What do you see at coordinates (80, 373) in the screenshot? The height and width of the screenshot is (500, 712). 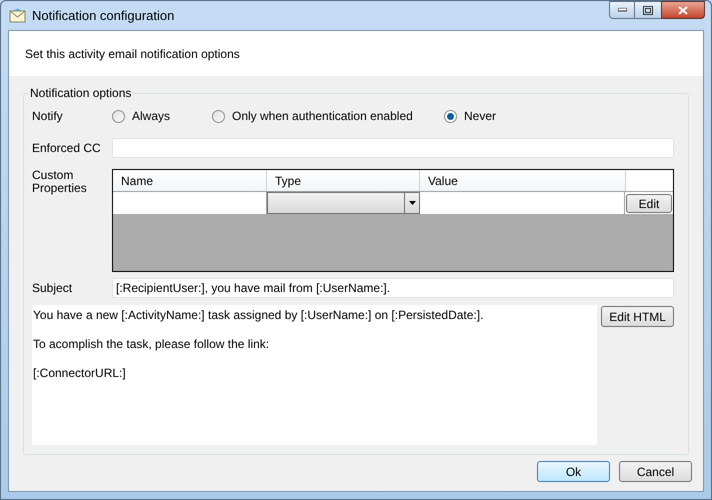 I see `message-paragraph: [:ConnectorURL:]` at bounding box center [80, 373].